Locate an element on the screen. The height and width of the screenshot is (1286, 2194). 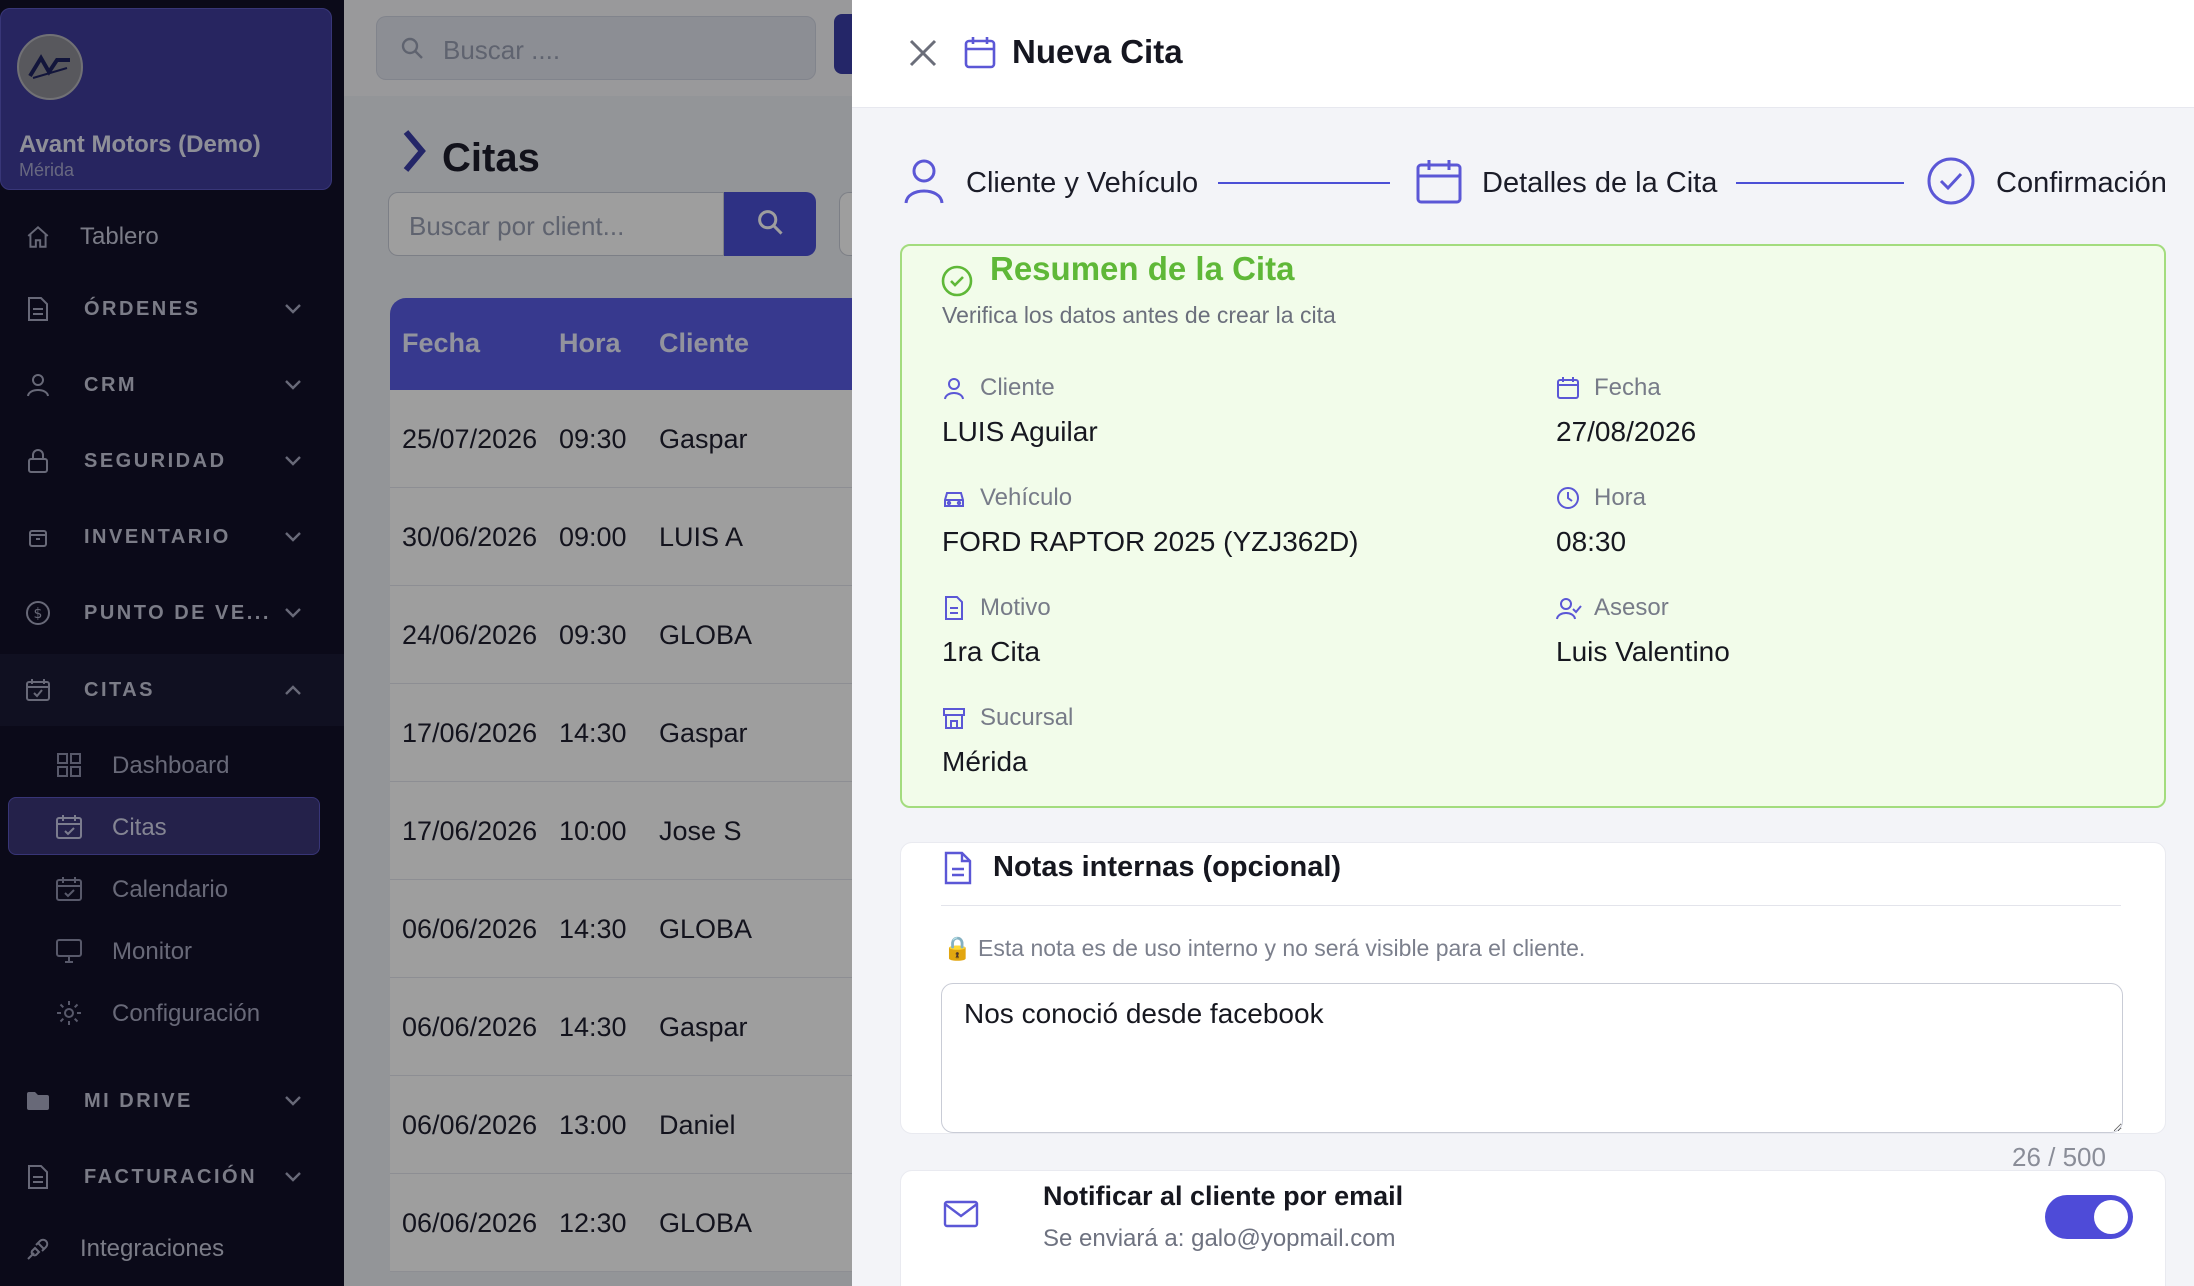
field-value-hora: 08:30 is located at coordinates (1591, 541).